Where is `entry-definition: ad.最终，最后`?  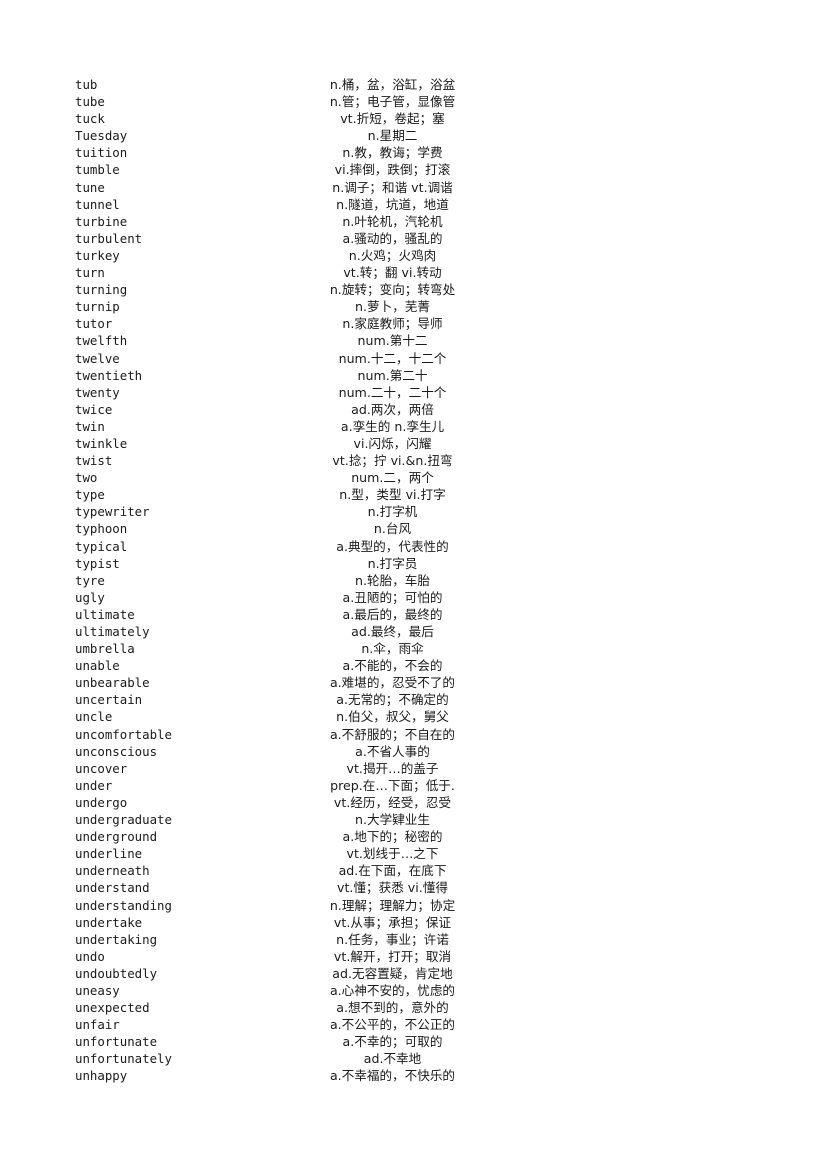
entry-definition: ad.最终，最后 is located at coordinates (392, 631).